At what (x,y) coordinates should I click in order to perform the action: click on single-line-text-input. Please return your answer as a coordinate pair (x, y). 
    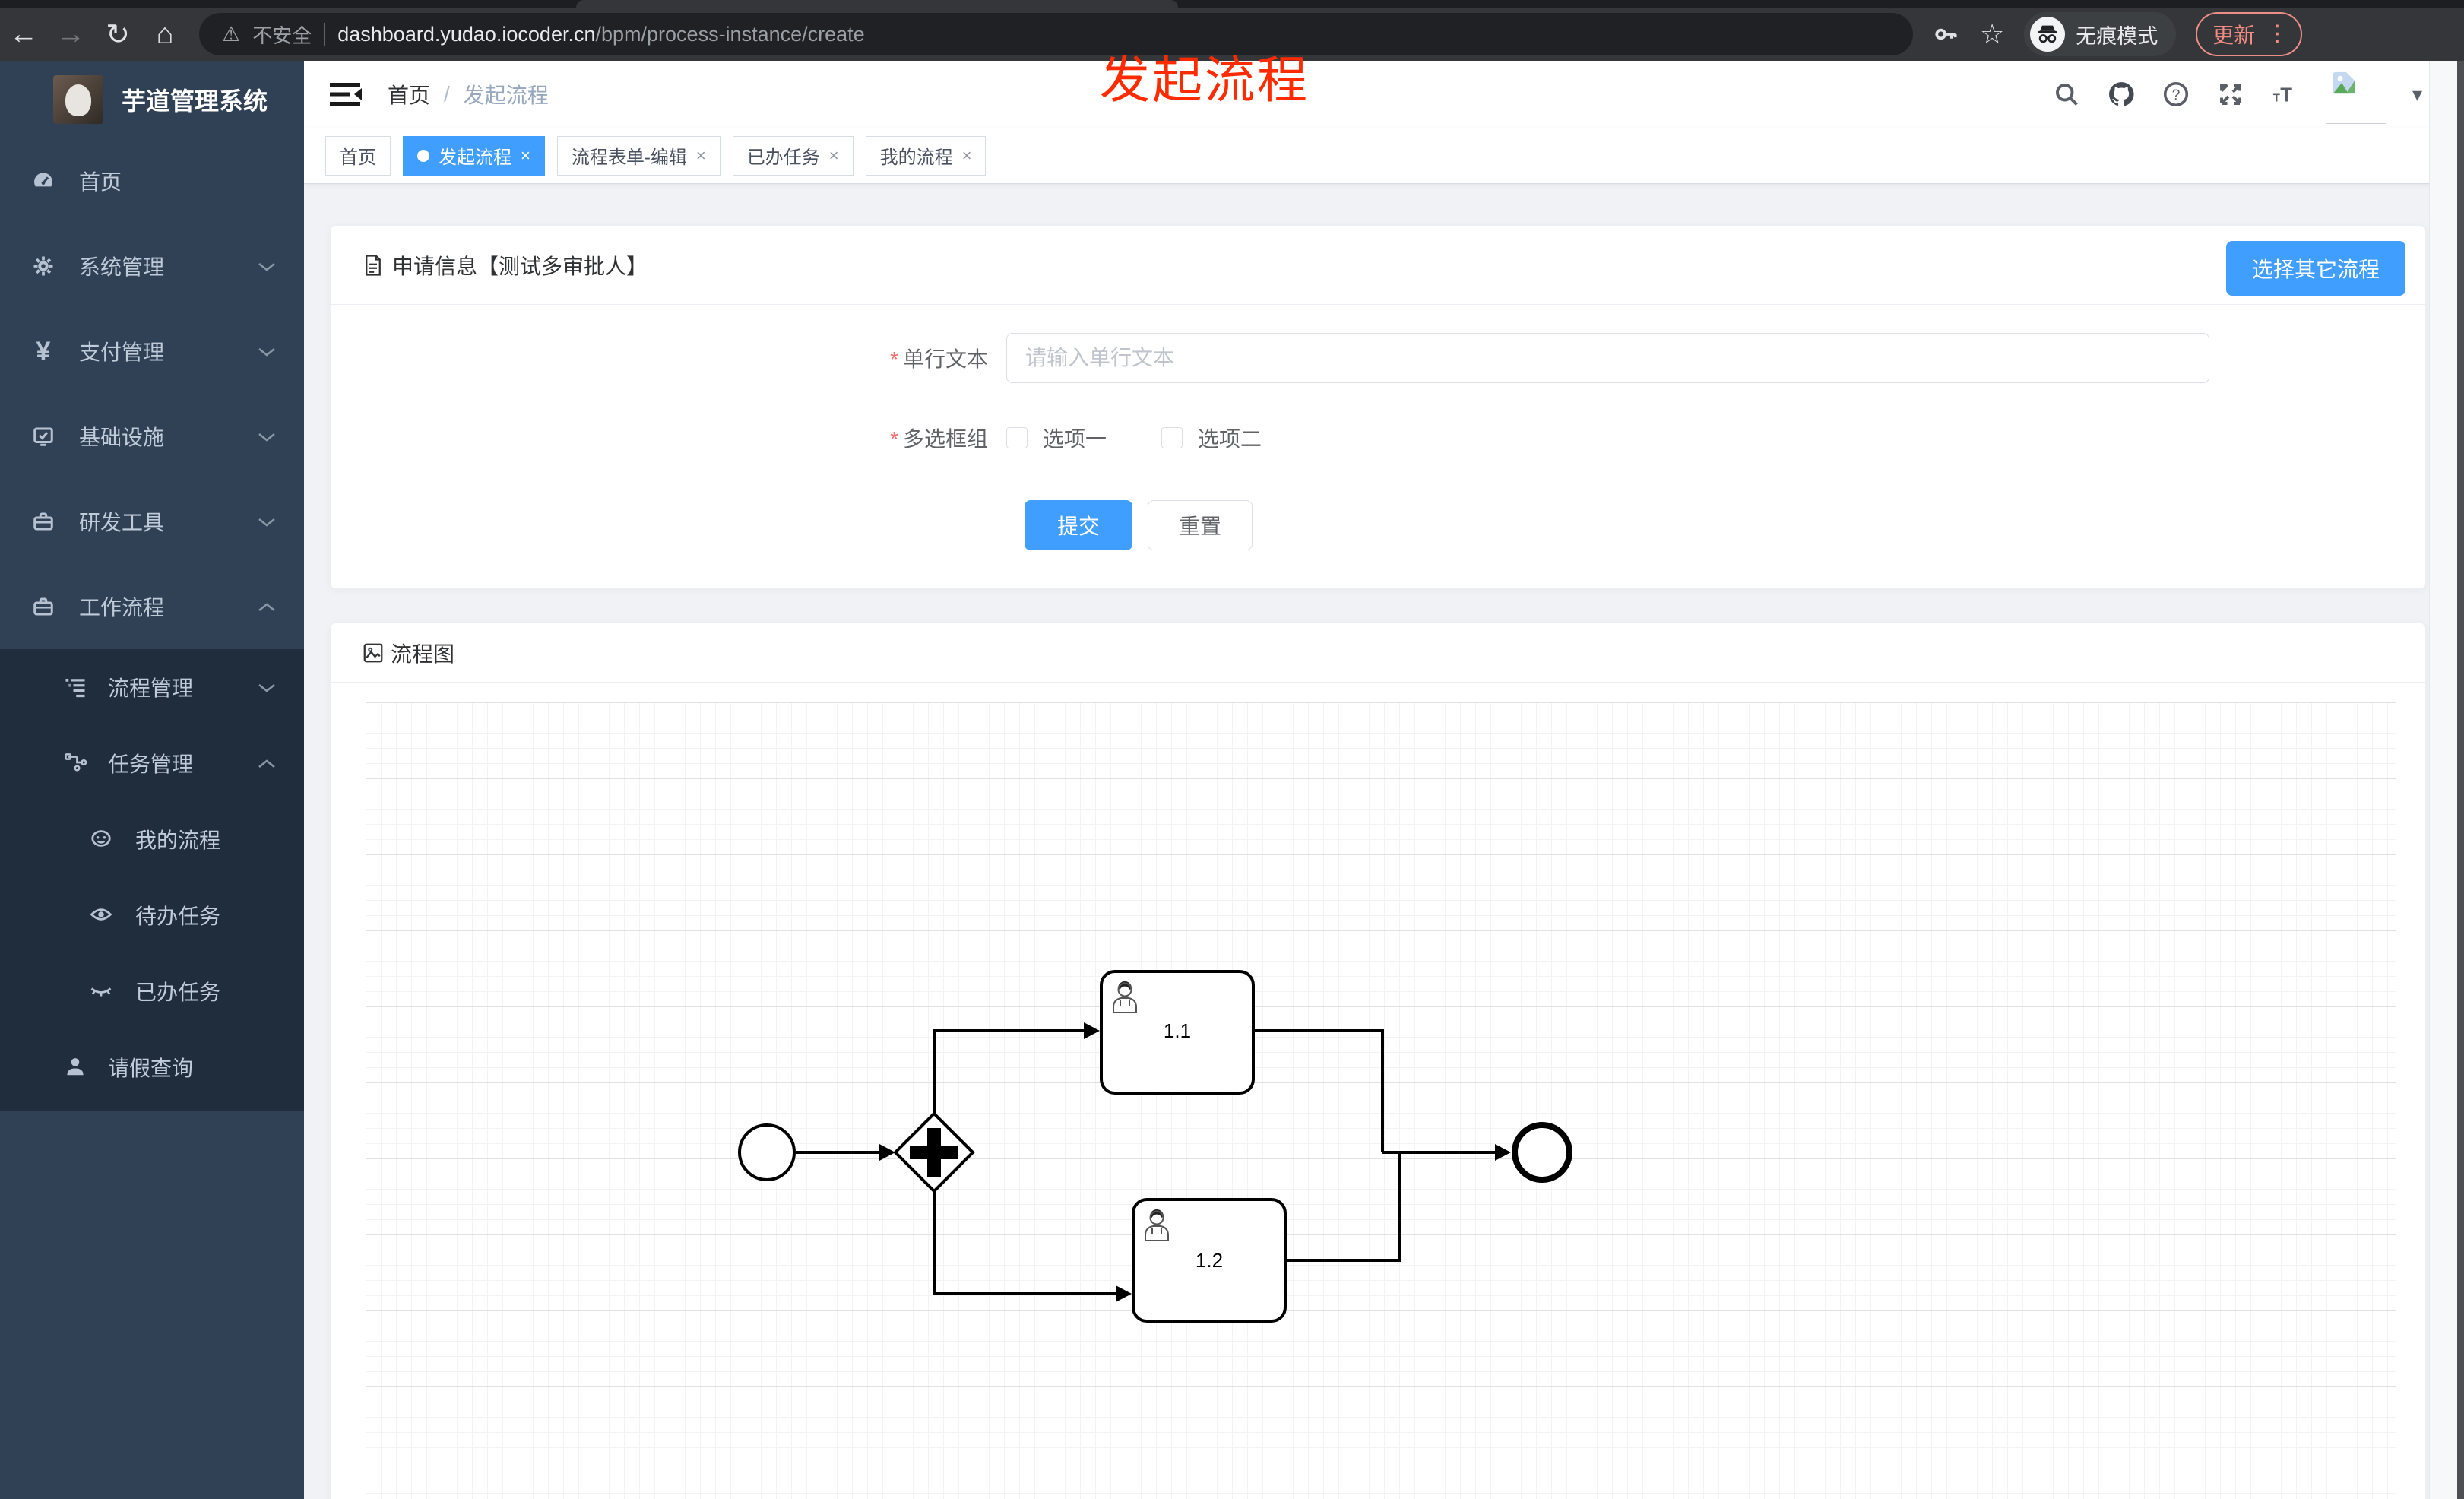
    Looking at the image, I should click on (1607, 358).